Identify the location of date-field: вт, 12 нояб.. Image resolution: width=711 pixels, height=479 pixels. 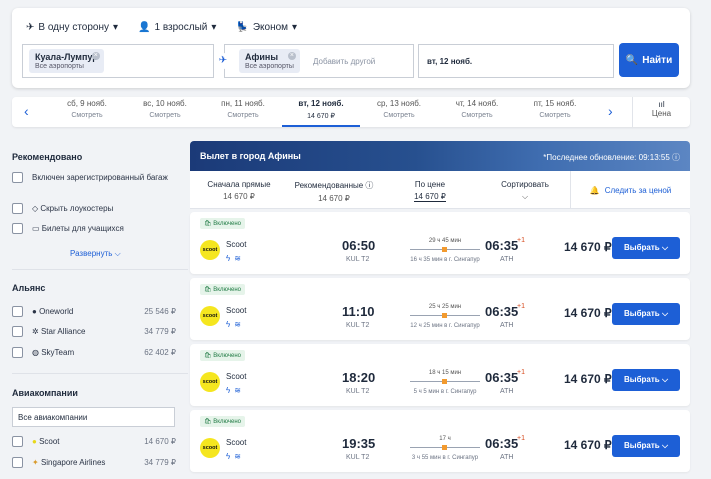
(516, 61).